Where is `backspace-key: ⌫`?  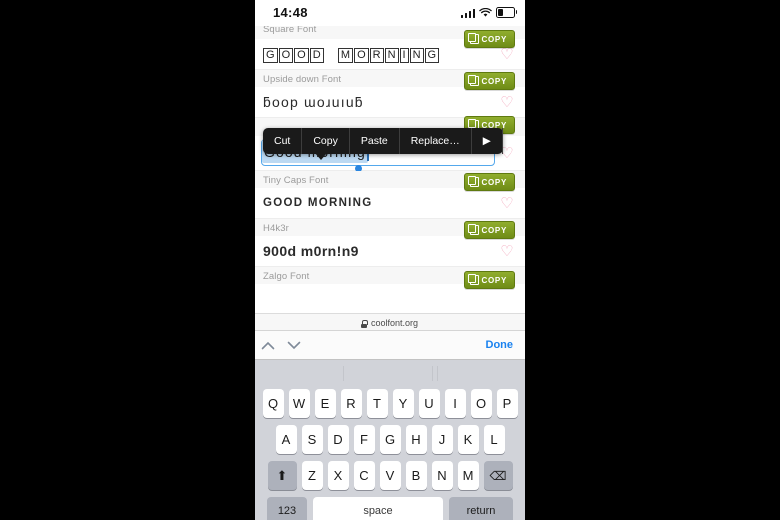 backspace-key: ⌫ is located at coordinates (498, 475).